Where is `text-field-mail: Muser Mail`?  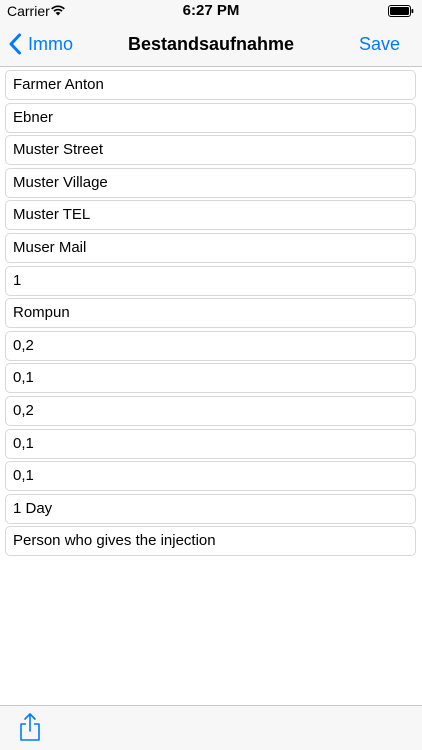 text-field-mail: Muser Mail is located at coordinates (210, 247).